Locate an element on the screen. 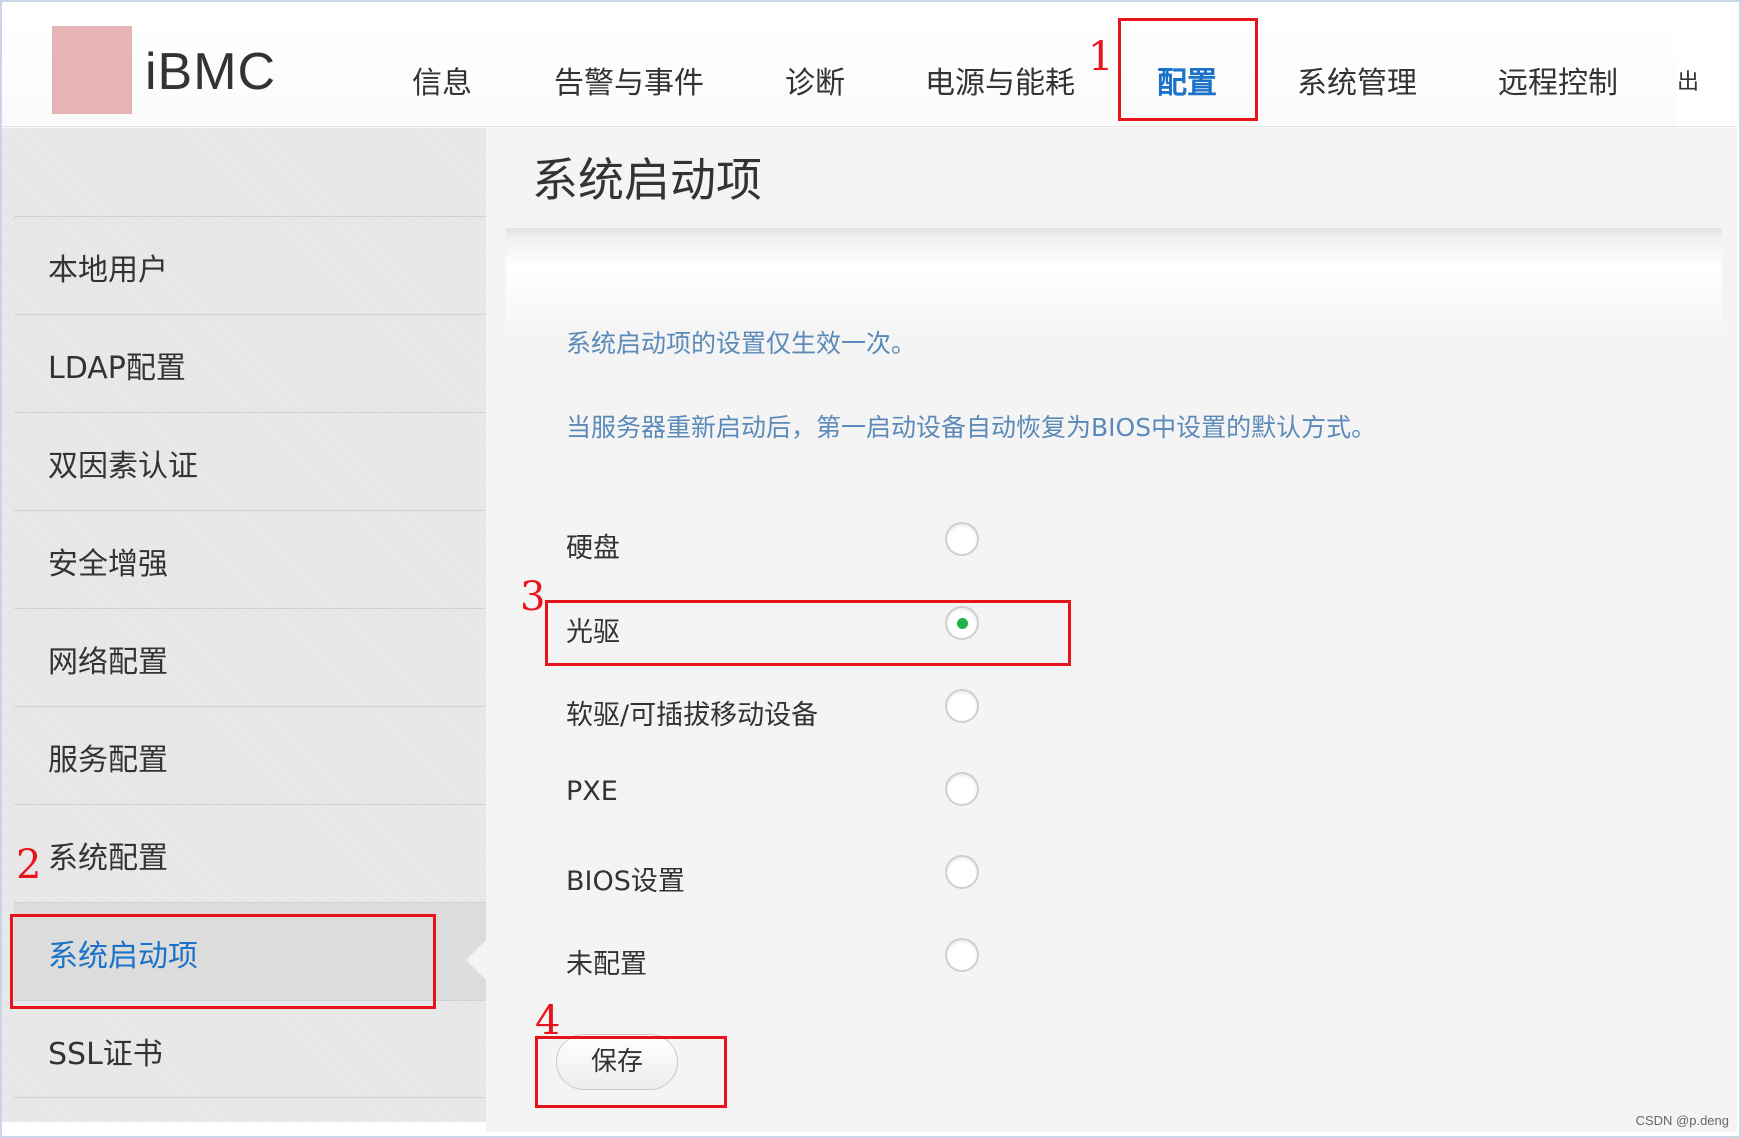 This screenshot has width=1741, height=1138. sidebar-item-label: SSL证书 is located at coordinates (105, 1054).